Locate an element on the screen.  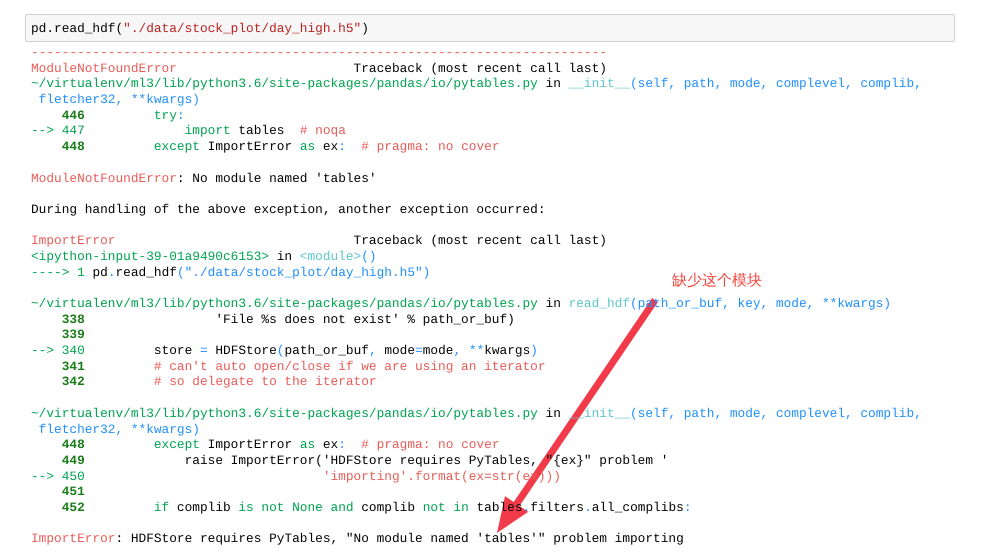
traceback-line: 342 # so delegate to the iterator is located at coordinates (218, 382).